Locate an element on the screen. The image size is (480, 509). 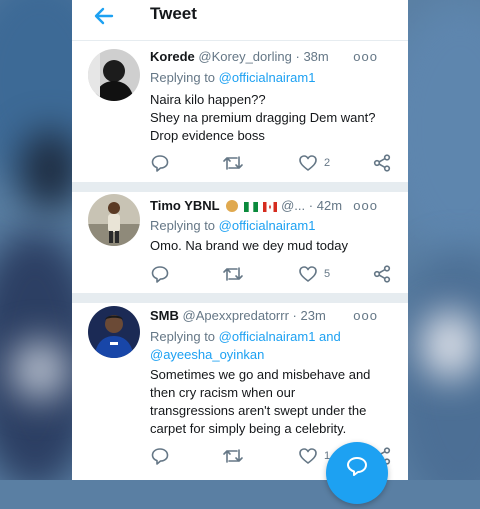
back-button is located at coordinates (104, 16).